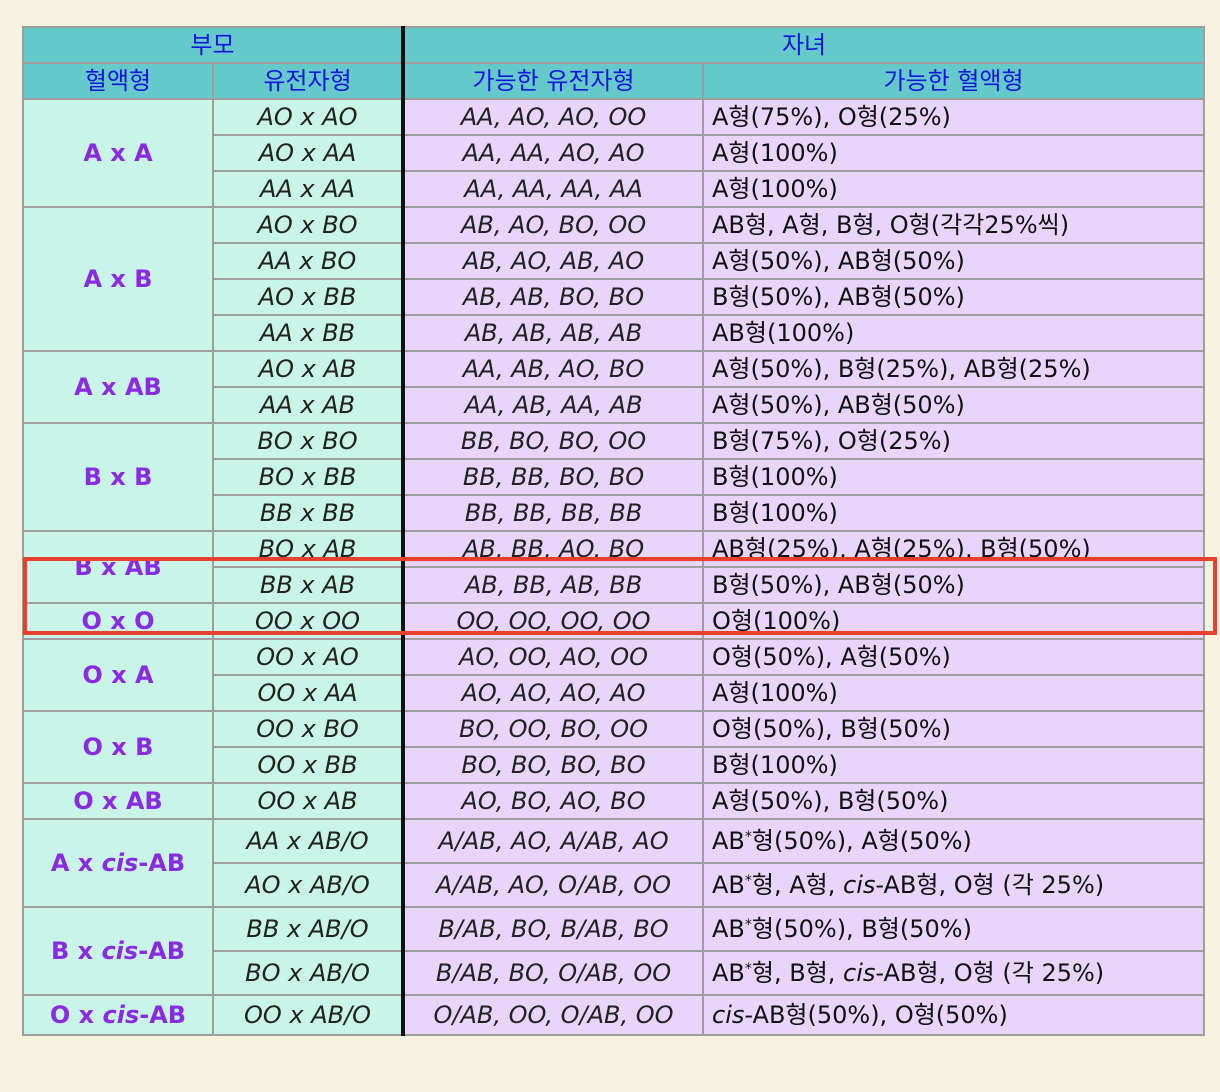 This screenshot has width=1220, height=1092. I want to click on parent-genotype-cell: AA x AB/O, so click(308, 841).